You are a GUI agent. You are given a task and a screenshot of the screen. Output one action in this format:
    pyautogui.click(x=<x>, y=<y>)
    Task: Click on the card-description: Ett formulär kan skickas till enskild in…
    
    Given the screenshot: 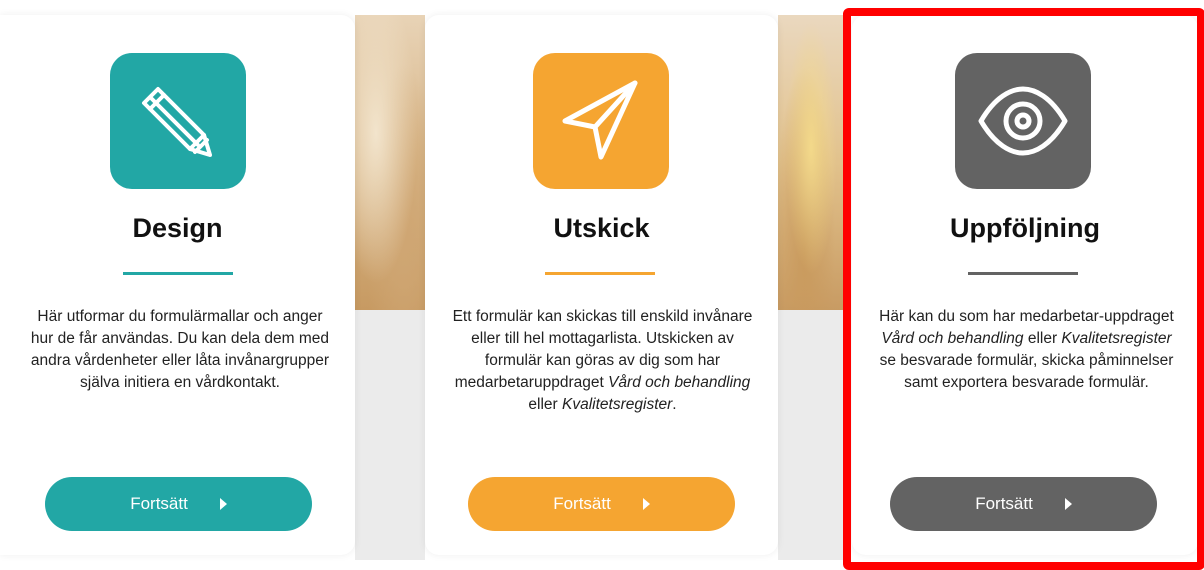 What is the action you would take?
    pyautogui.click(x=602, y=361)
    